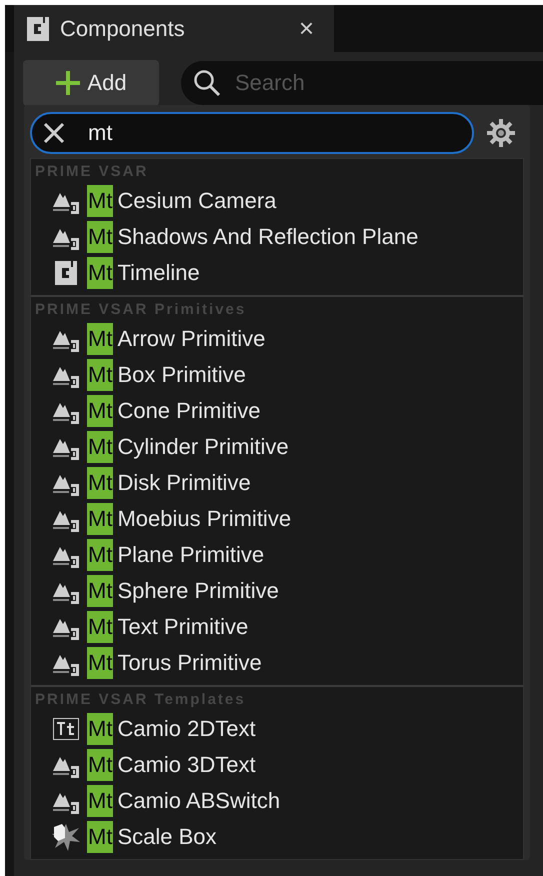  What do you see at coordinates (190, 555) in the screenshot?
I see `item-label: Plane Primitive` at bounding box center [190, 555].